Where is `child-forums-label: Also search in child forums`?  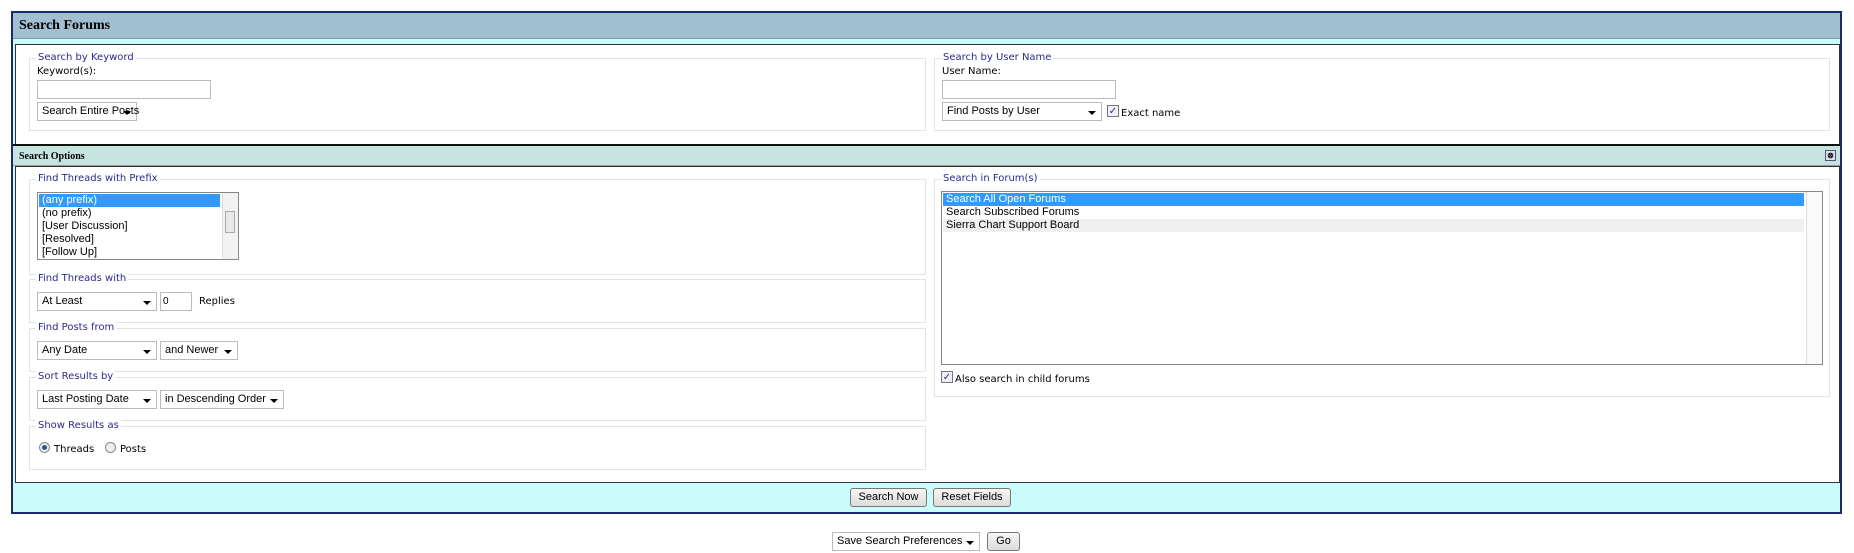
child-forums-label: Also search in child forums is located at coordinates (1022, 379).